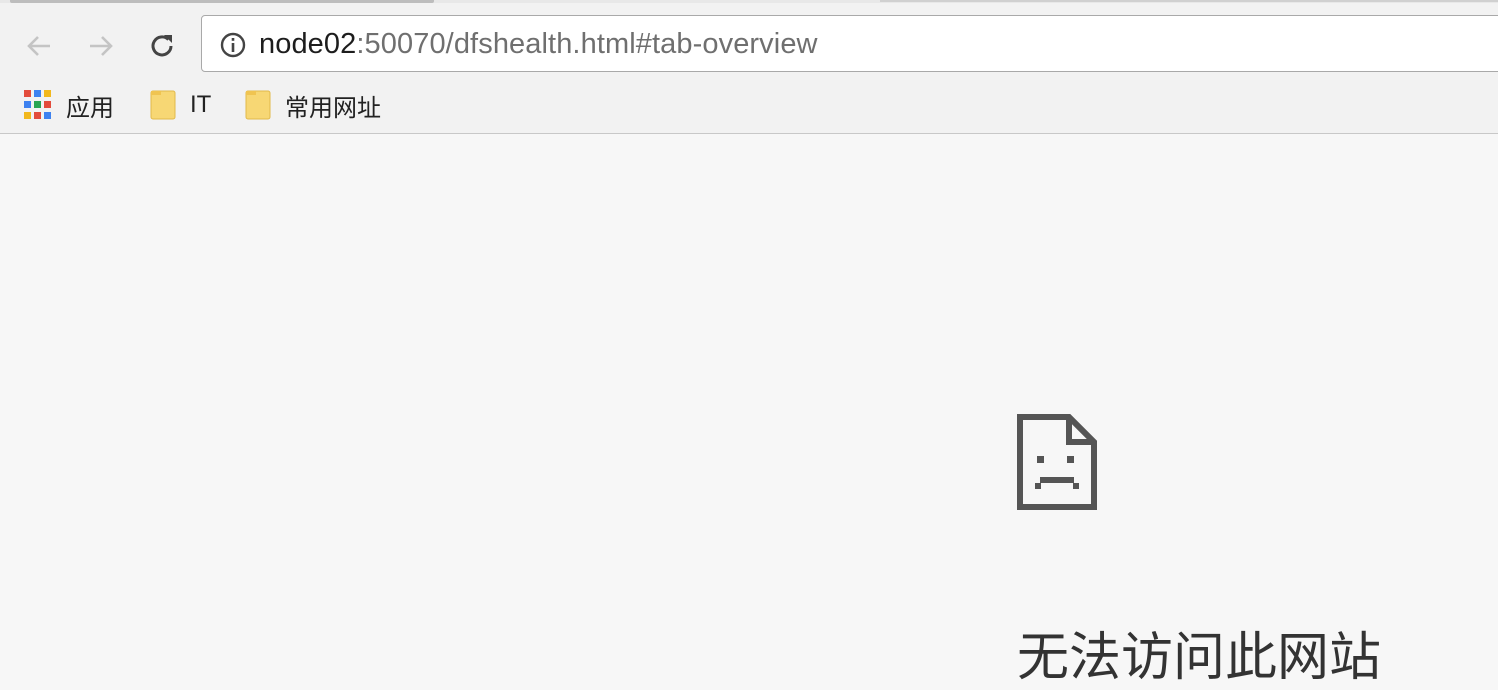  I want to click on inactive-tab-edge, so click(1189, 1).